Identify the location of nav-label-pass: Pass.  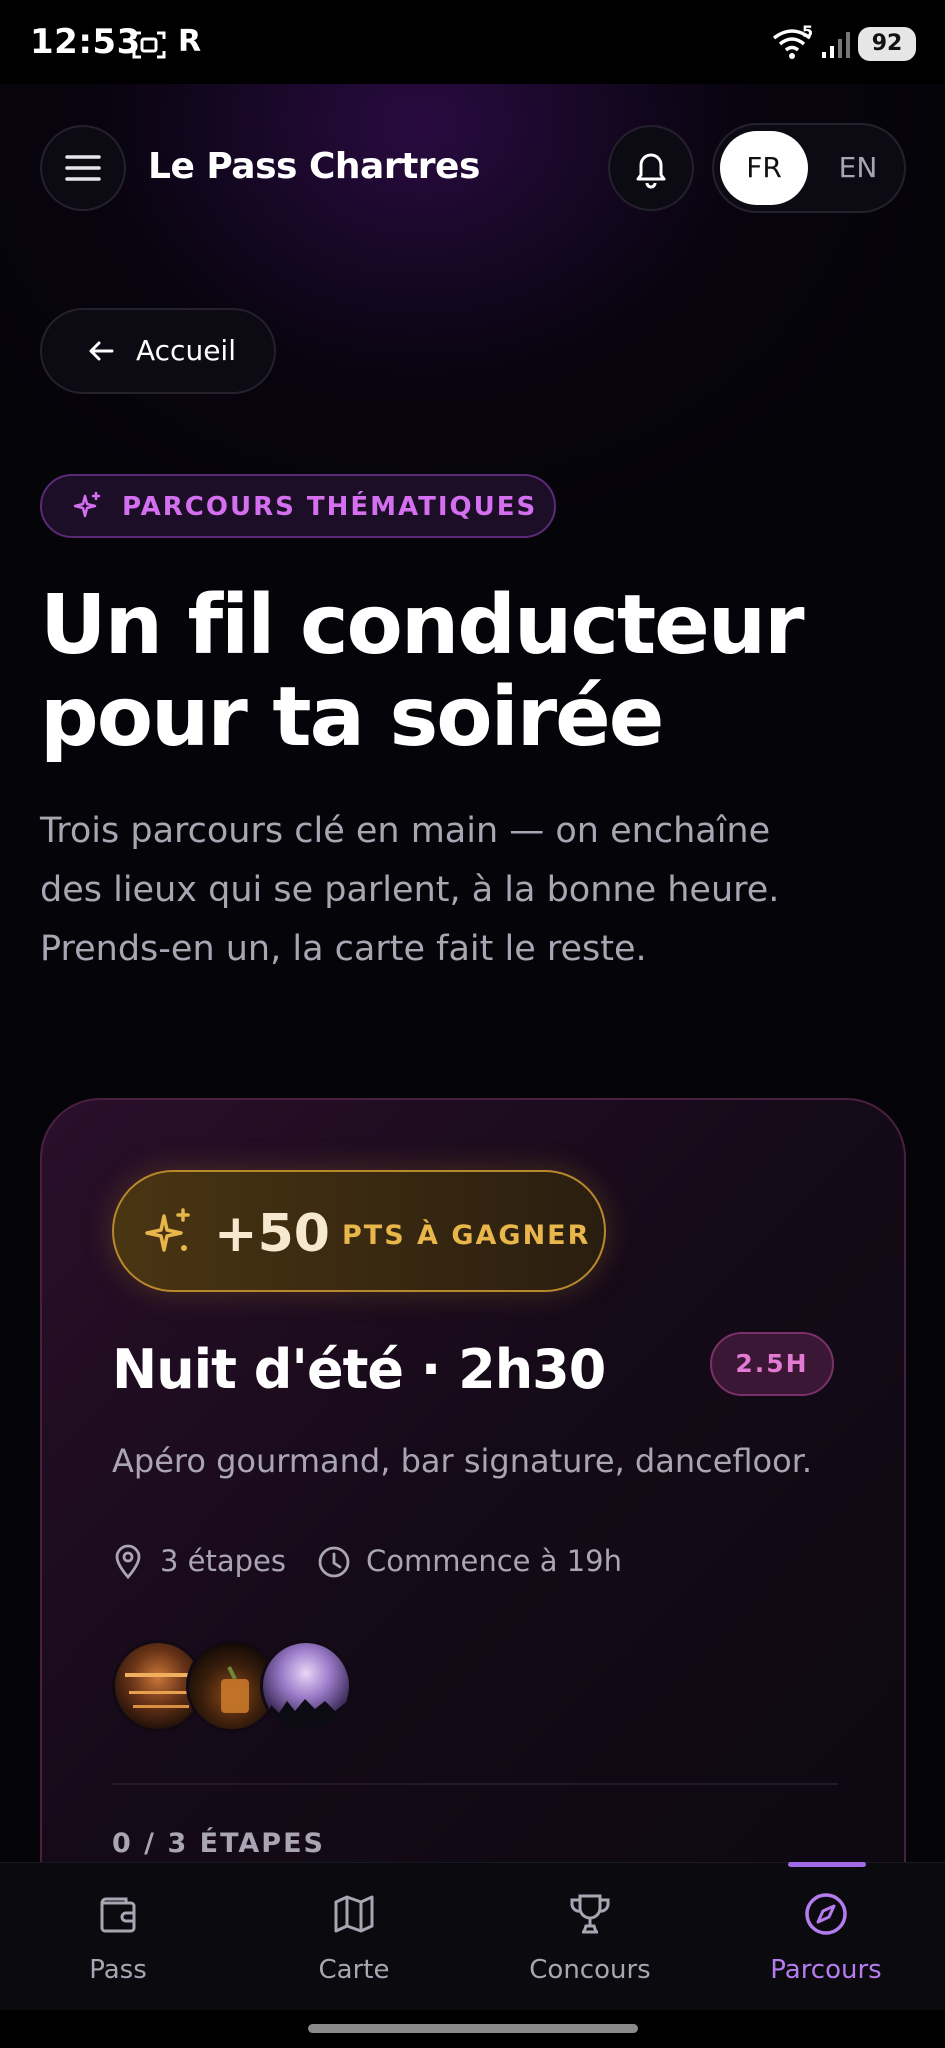
(118, 1970).